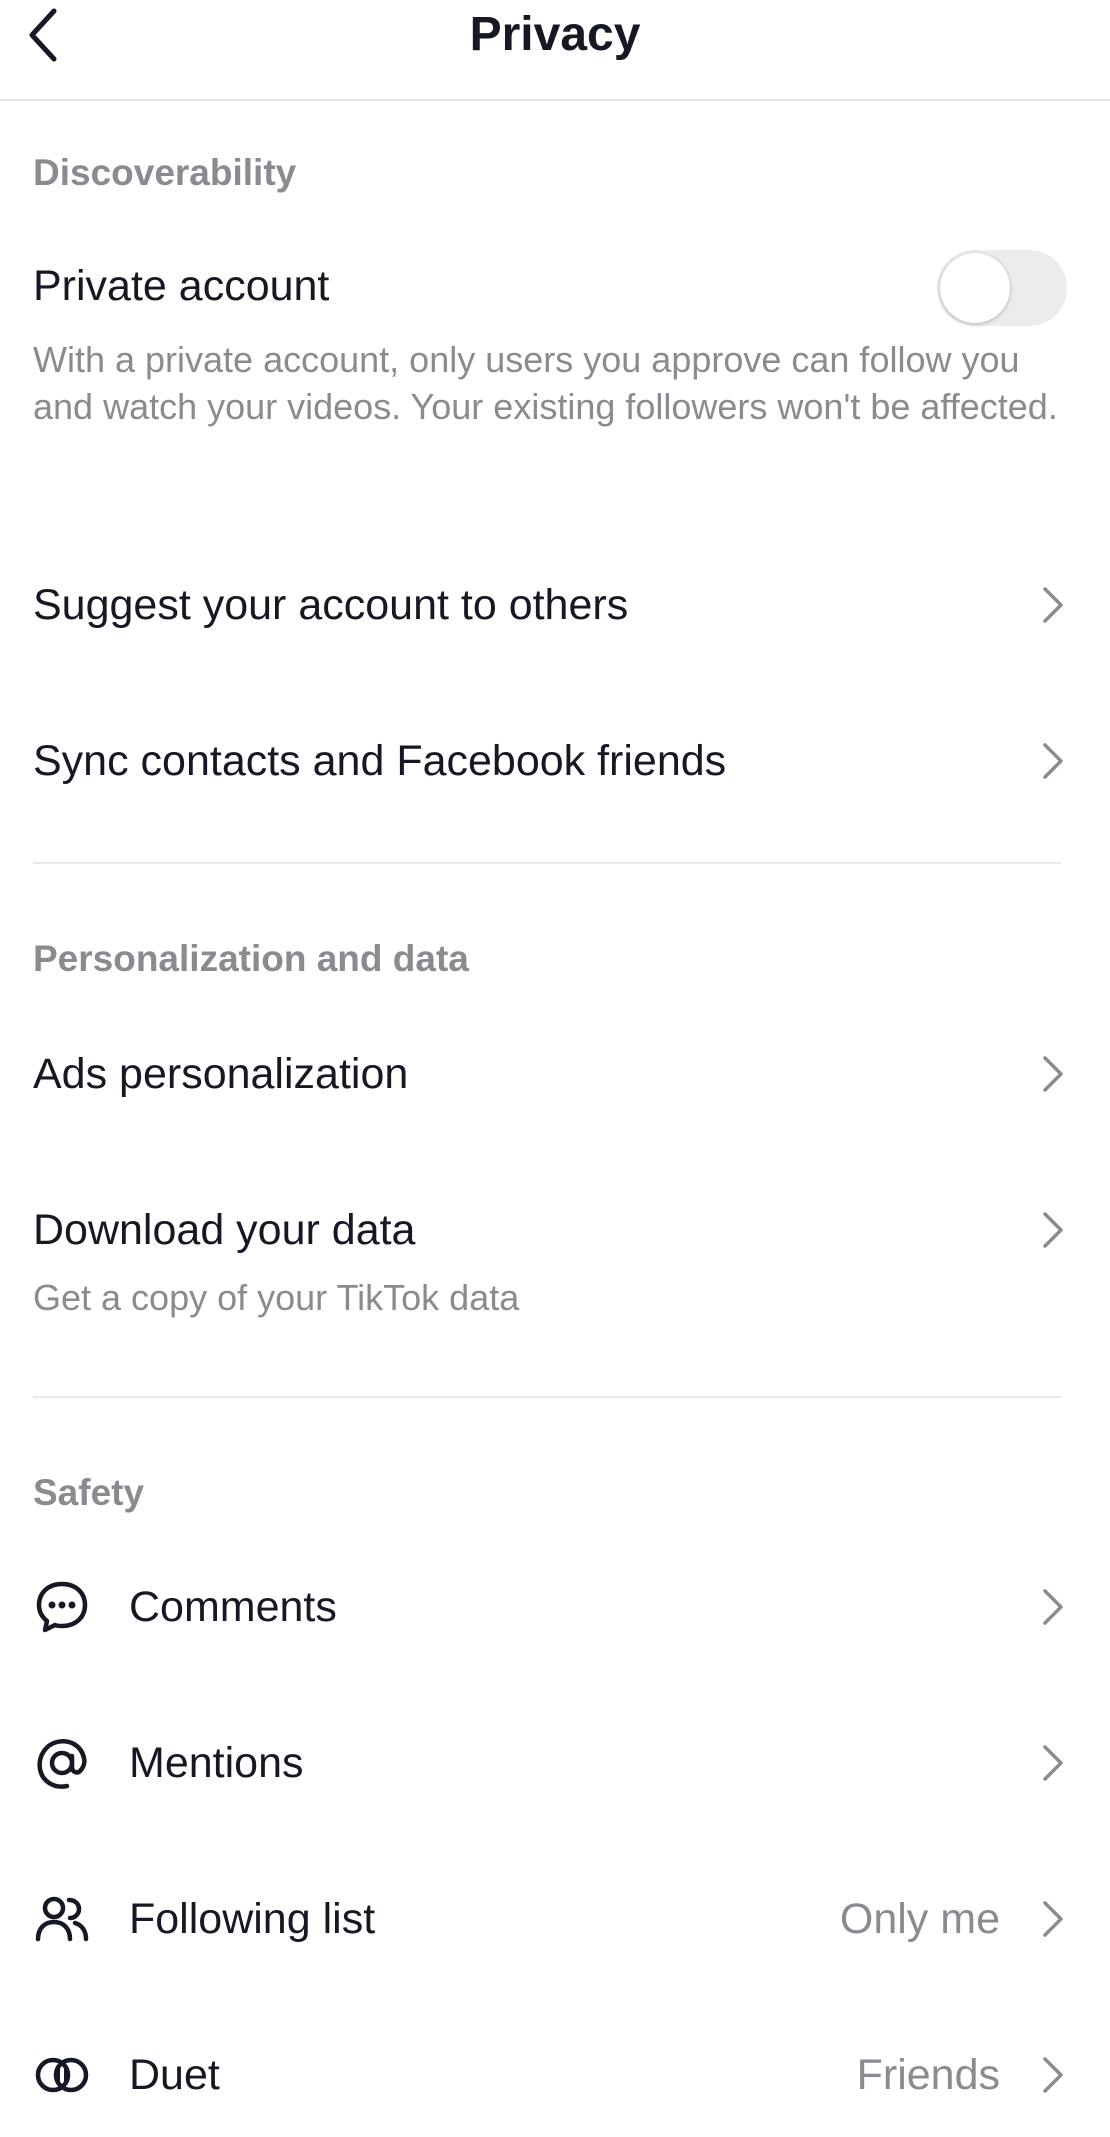  I want to click on ads-personalization-row: Ads personalization, so click(555, 1074).